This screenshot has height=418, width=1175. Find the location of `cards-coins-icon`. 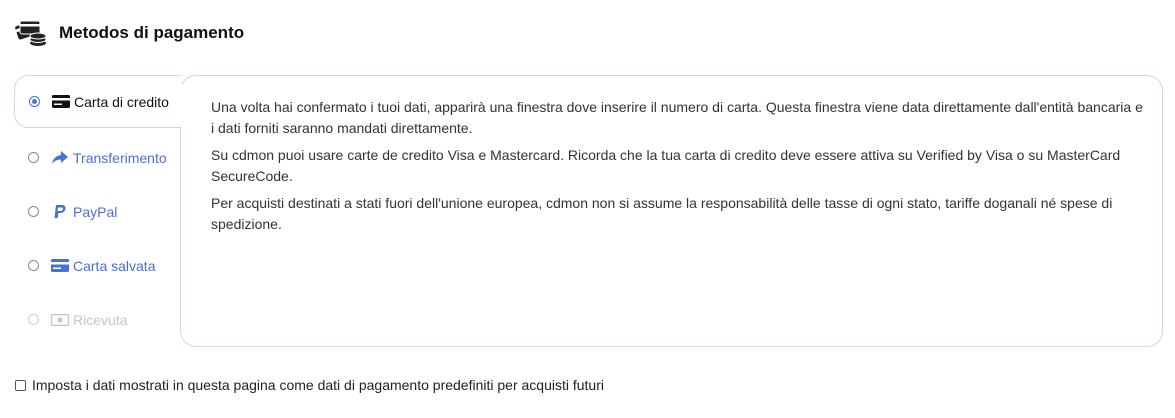

cards-coins-icon is located at coordinates (31, 33).